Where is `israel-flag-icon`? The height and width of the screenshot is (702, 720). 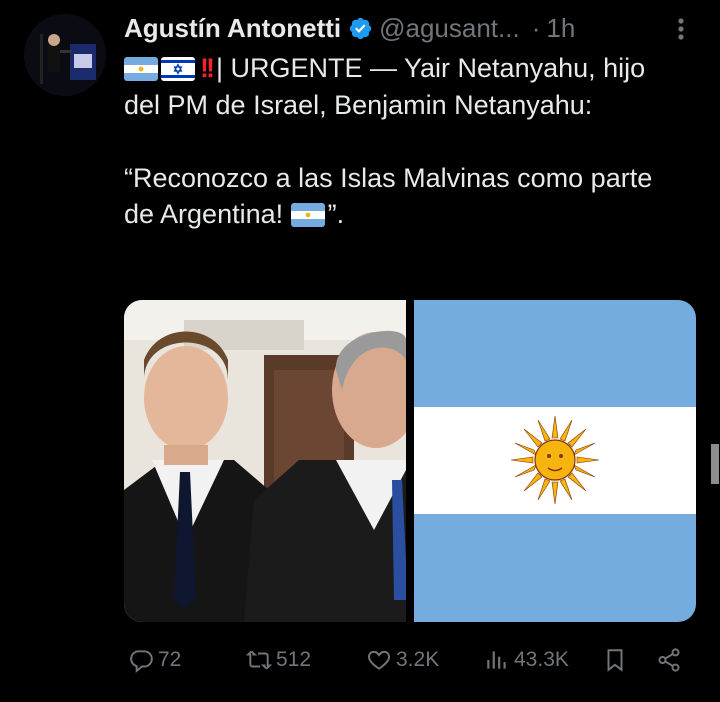 israel-flag-icon is located at coordinates (178, 69).